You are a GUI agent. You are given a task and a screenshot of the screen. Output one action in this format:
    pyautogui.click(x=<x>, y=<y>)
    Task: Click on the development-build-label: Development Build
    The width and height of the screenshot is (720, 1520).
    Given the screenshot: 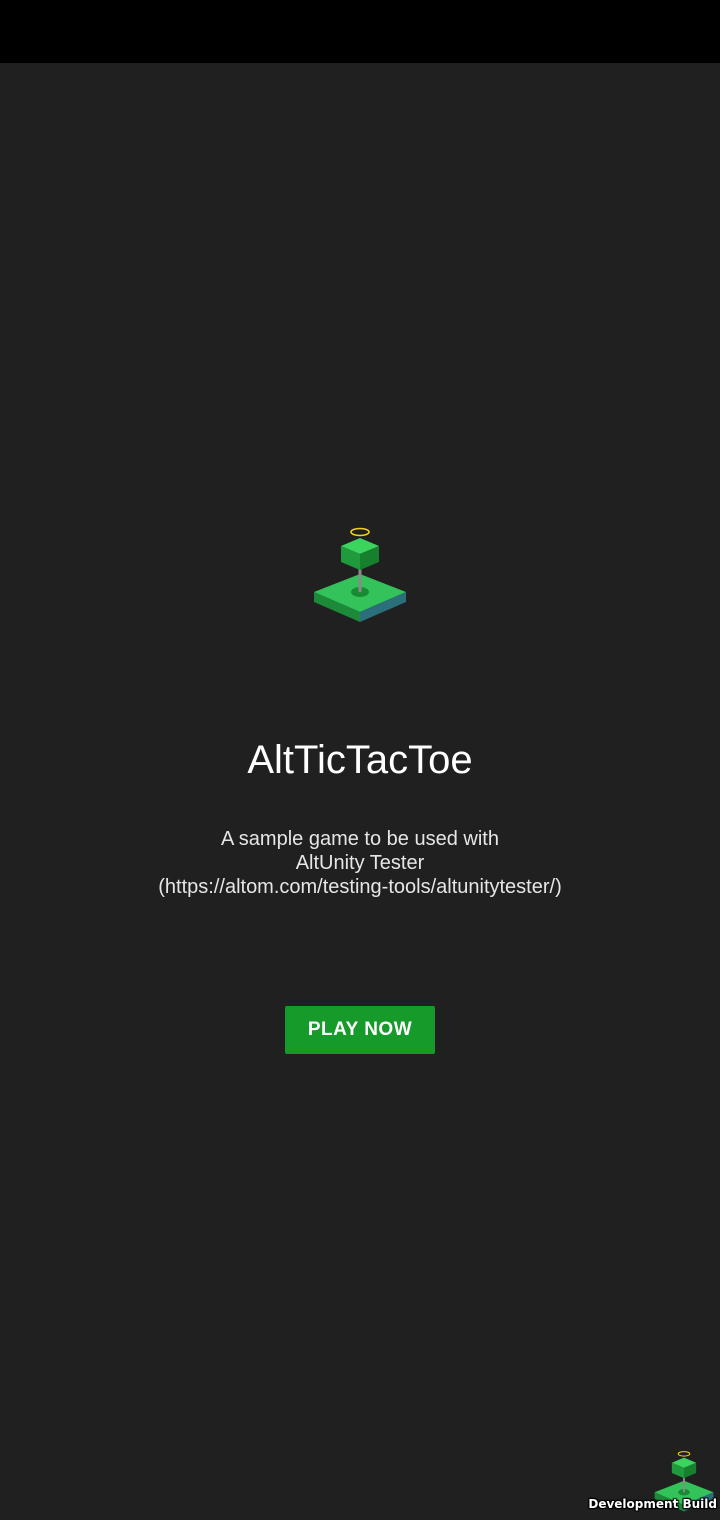 What is the action you would take?
    pyautogui.click(x=652, y=1504)
    